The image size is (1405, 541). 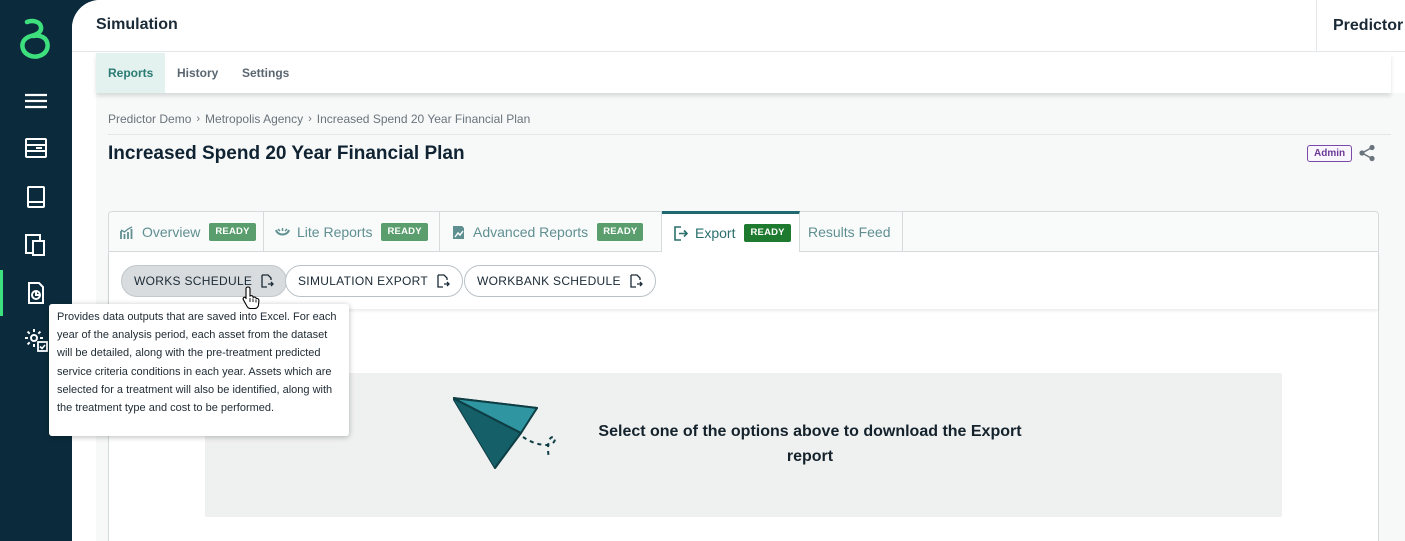 What do you see at coordinates (149, 119) in the screenshot?
I see `breadcrumb-item: Predictor Demo` at bounding box center [149, 119].